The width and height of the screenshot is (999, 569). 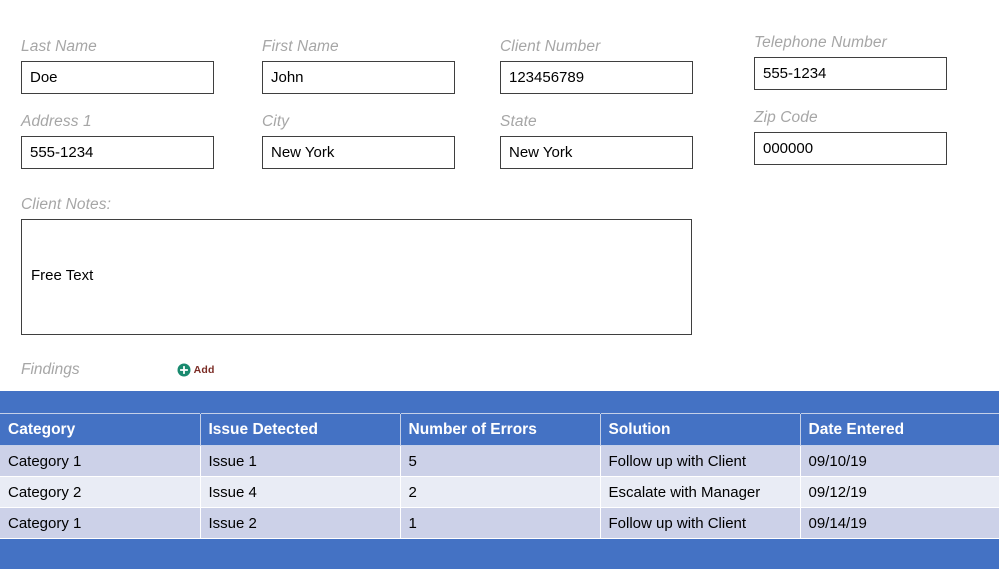 What do you see at coordinates (117, 152) in the screenshot?
I see `address-1-input: 555-1234` at bounding box center [117, 152].